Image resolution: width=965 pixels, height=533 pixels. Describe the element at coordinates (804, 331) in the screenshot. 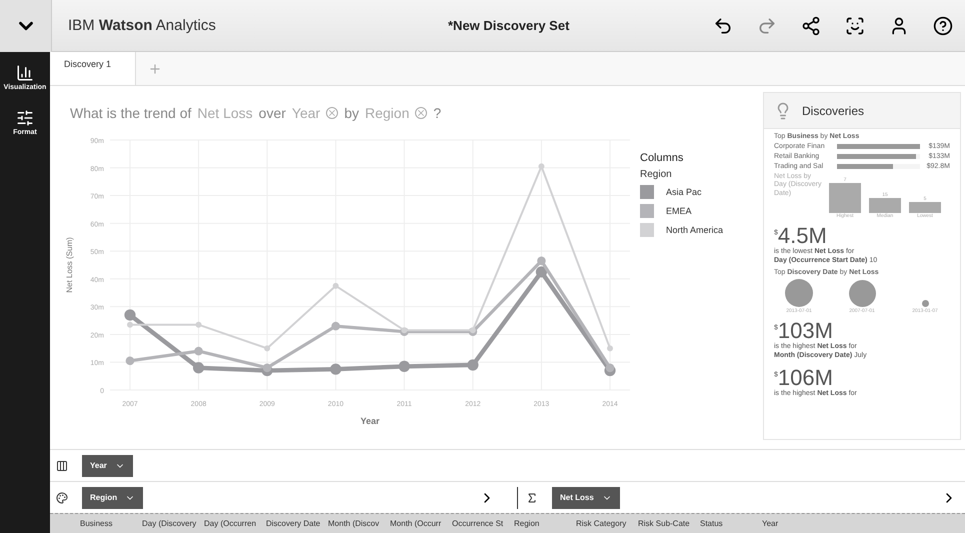

I see `stat-value: $^{$}$103M` at that location.